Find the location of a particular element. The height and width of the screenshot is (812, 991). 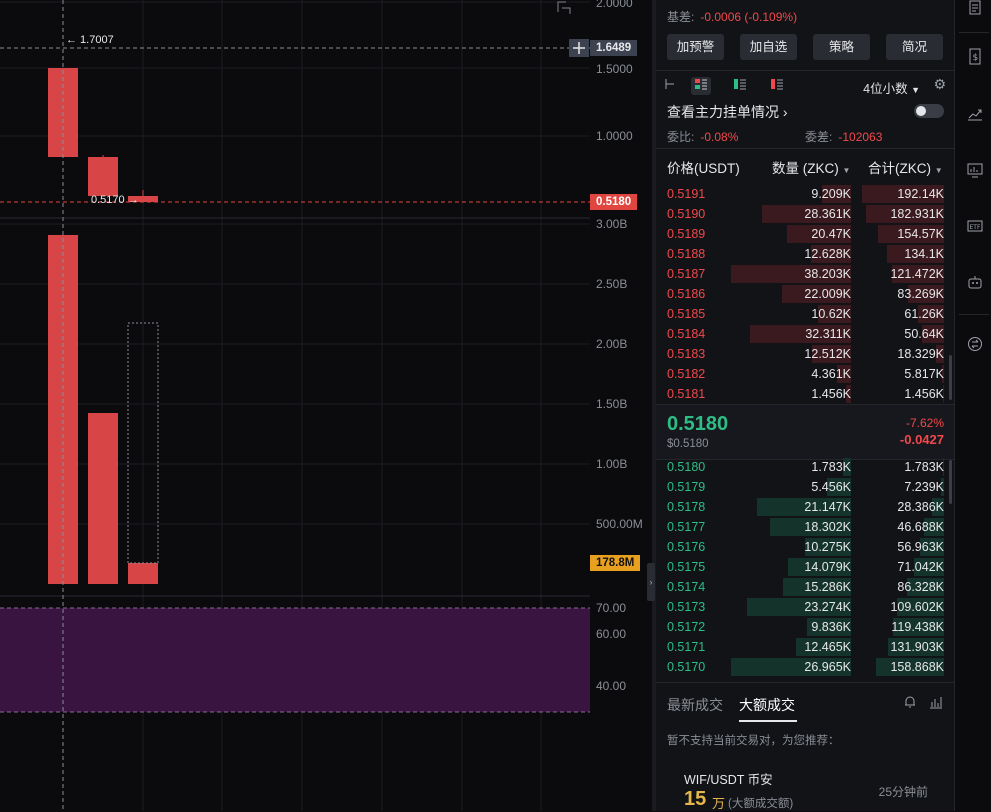

bid-row: 0.5173 23.274K 109.602K is located at coordinates (805, 607).